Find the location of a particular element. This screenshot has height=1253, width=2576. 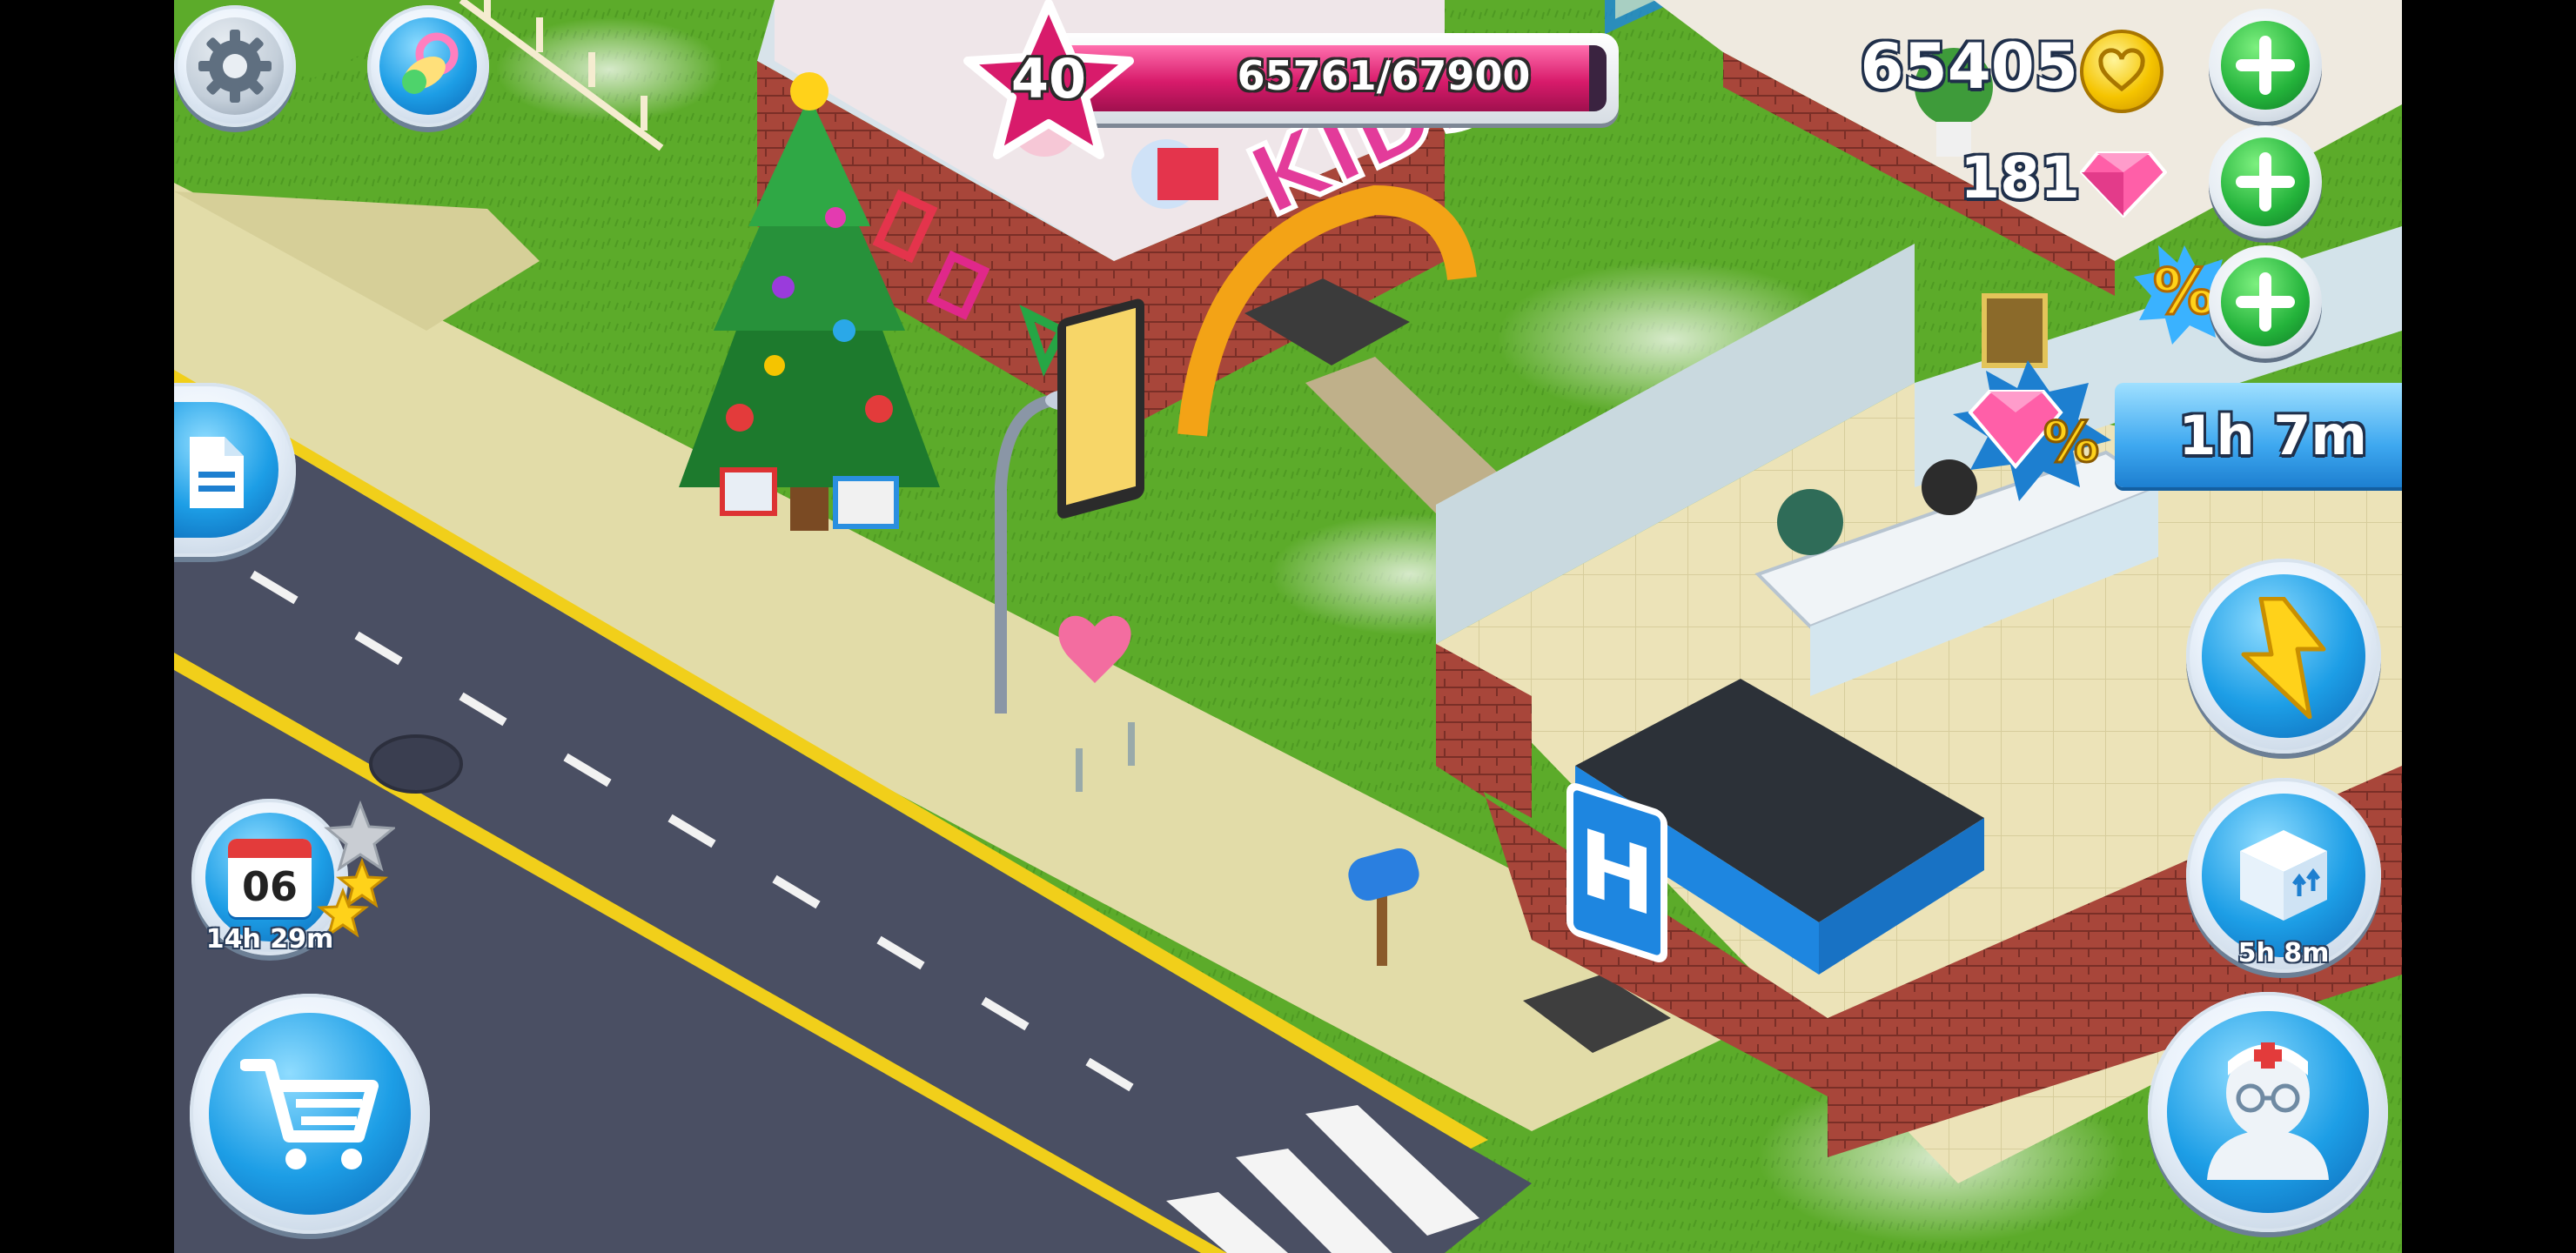

level-star: 40 is located at coordinates (1048, 85).